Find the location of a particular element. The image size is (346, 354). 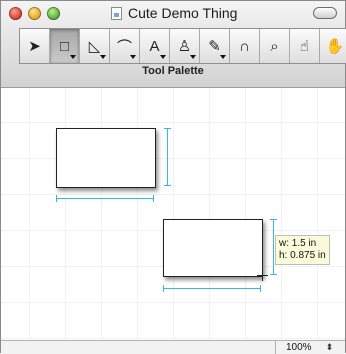

window-title-group: Cute Demo Thing is located at coordinates (174, 13).